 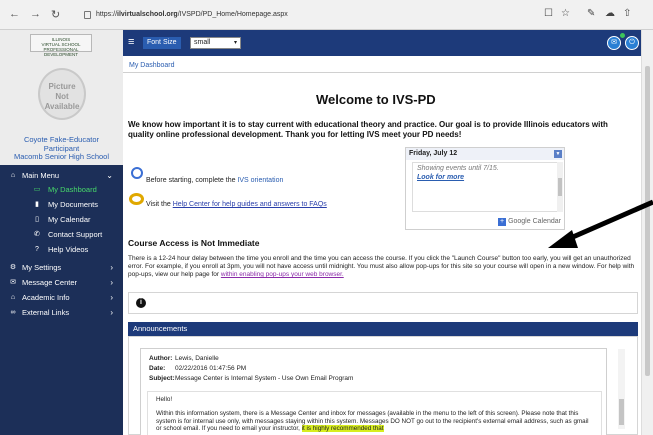 What do you see at coordinates (147, 14) in the screenshot?
I see `url-host: ilvirtualschool.org` at bounding box center [147, 14].